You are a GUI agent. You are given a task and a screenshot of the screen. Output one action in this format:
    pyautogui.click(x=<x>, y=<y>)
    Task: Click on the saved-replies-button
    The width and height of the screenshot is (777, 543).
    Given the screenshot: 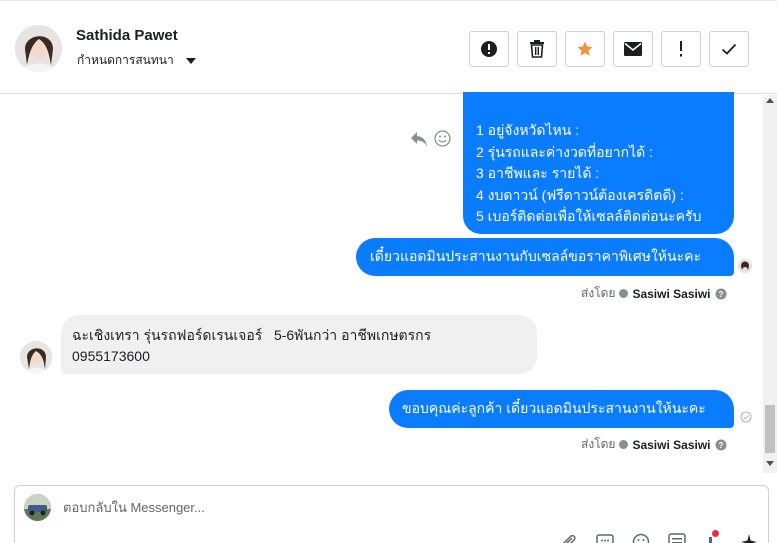 What is the action you would take?
    pyautogui.click(x=605, y=537)
    